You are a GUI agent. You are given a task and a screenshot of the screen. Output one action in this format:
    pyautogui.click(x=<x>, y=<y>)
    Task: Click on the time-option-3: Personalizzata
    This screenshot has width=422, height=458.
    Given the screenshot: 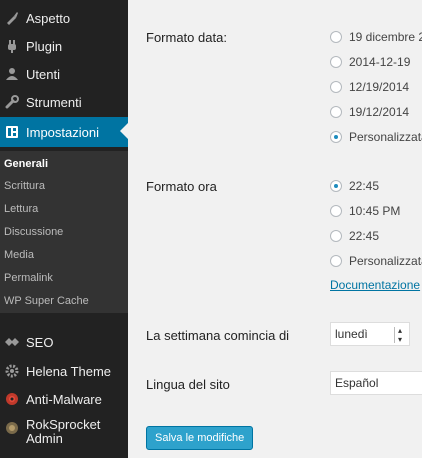 What is the action you would take?
    pyautogui.click(x=376, y=261)
    